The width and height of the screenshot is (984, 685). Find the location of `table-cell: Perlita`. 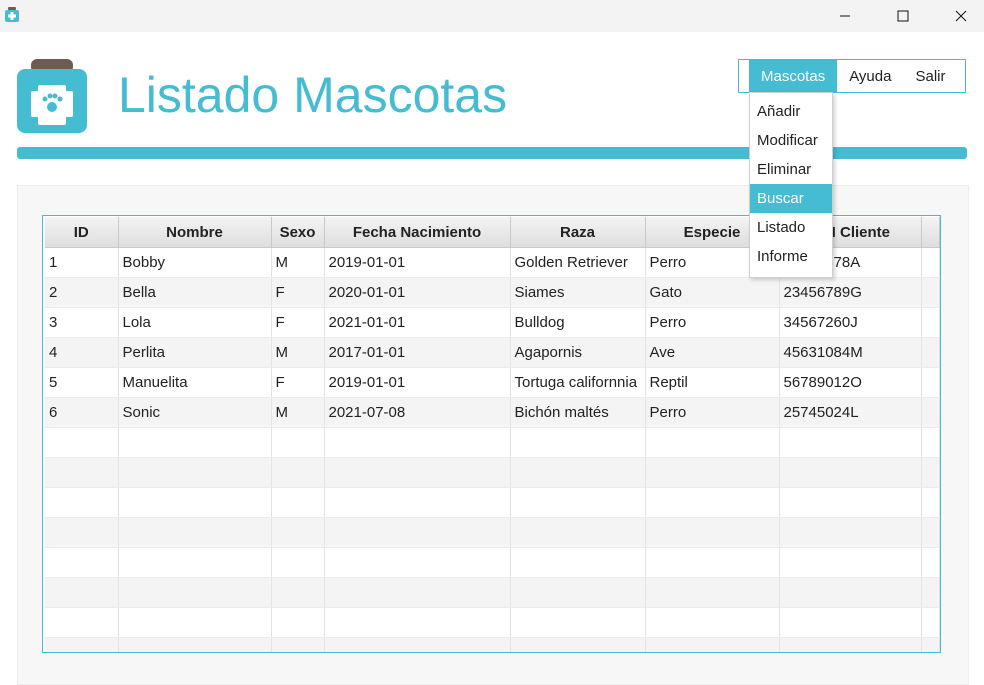

table-cell: Perlita is located at coordinates (195, 352).